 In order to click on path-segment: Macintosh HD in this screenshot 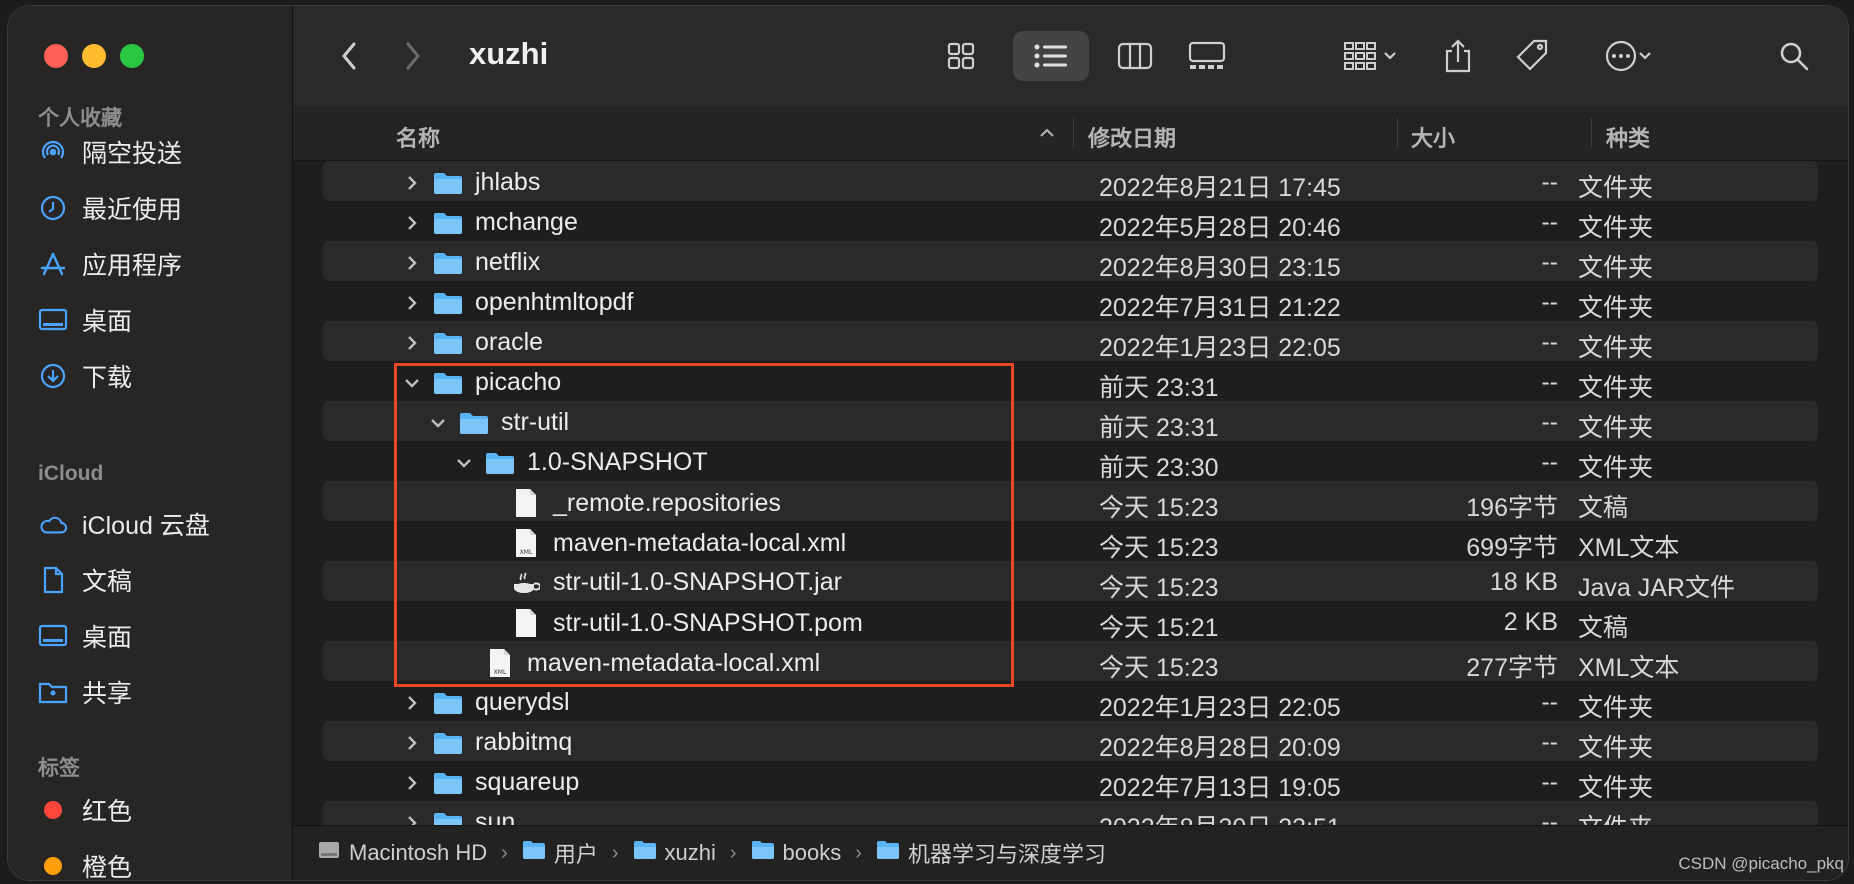, I will do `click(402, 853)`.